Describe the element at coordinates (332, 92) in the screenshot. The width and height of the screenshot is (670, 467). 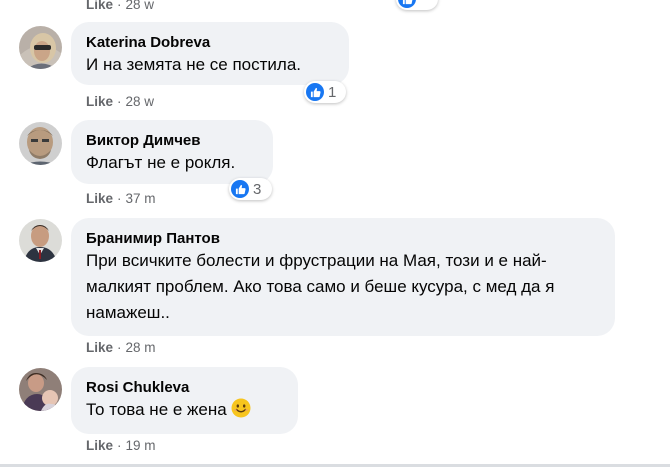
I see `reaction-count: 1` at that location.